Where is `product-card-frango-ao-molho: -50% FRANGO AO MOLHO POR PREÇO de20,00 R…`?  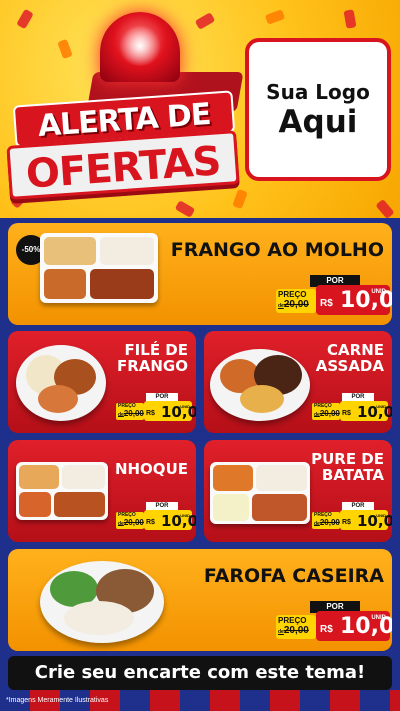 product-card-frango-ao-molho: -50% FRANGO AO MOLHO POR PREÇO de20,00 R… is located at coordinates (200, 274).